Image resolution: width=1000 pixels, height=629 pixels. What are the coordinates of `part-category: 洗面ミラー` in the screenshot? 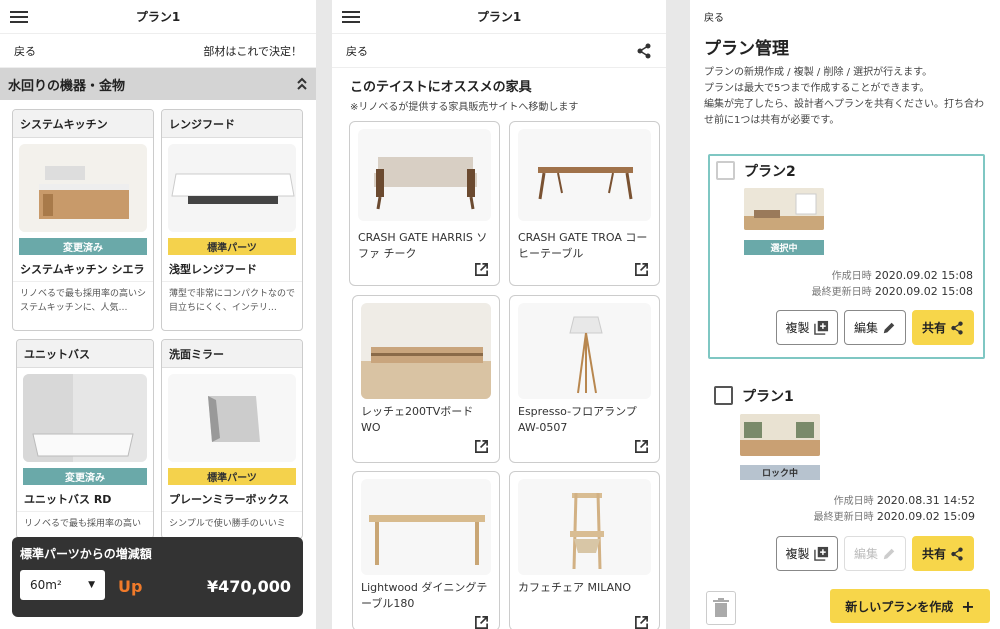 It's located at (232, 354).